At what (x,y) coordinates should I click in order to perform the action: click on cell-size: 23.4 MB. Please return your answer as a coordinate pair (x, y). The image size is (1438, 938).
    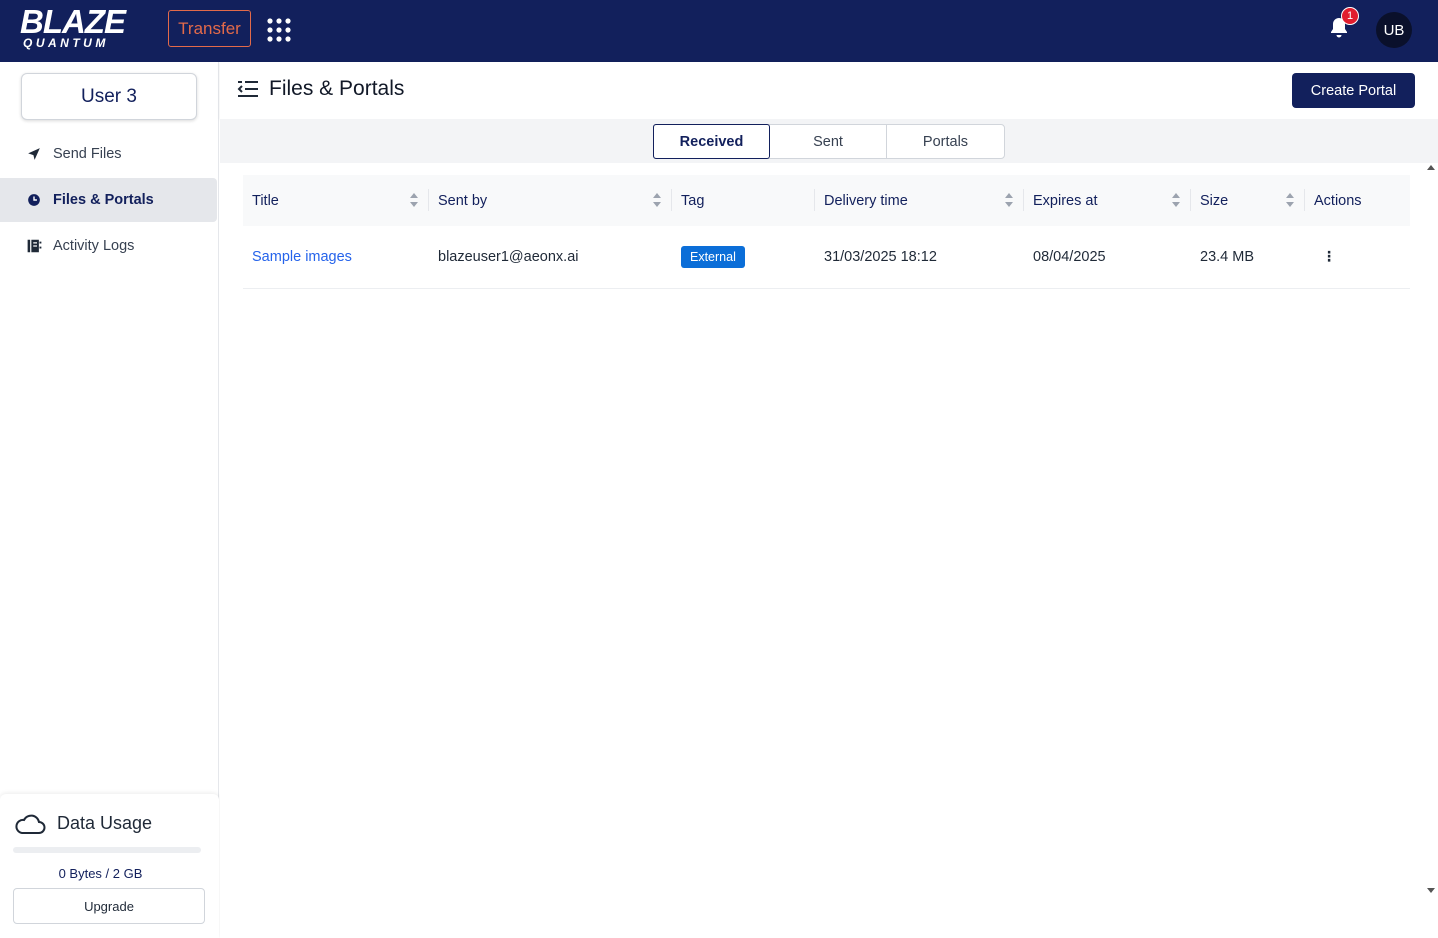
    Looking at the image, I should click on (1227, 256).